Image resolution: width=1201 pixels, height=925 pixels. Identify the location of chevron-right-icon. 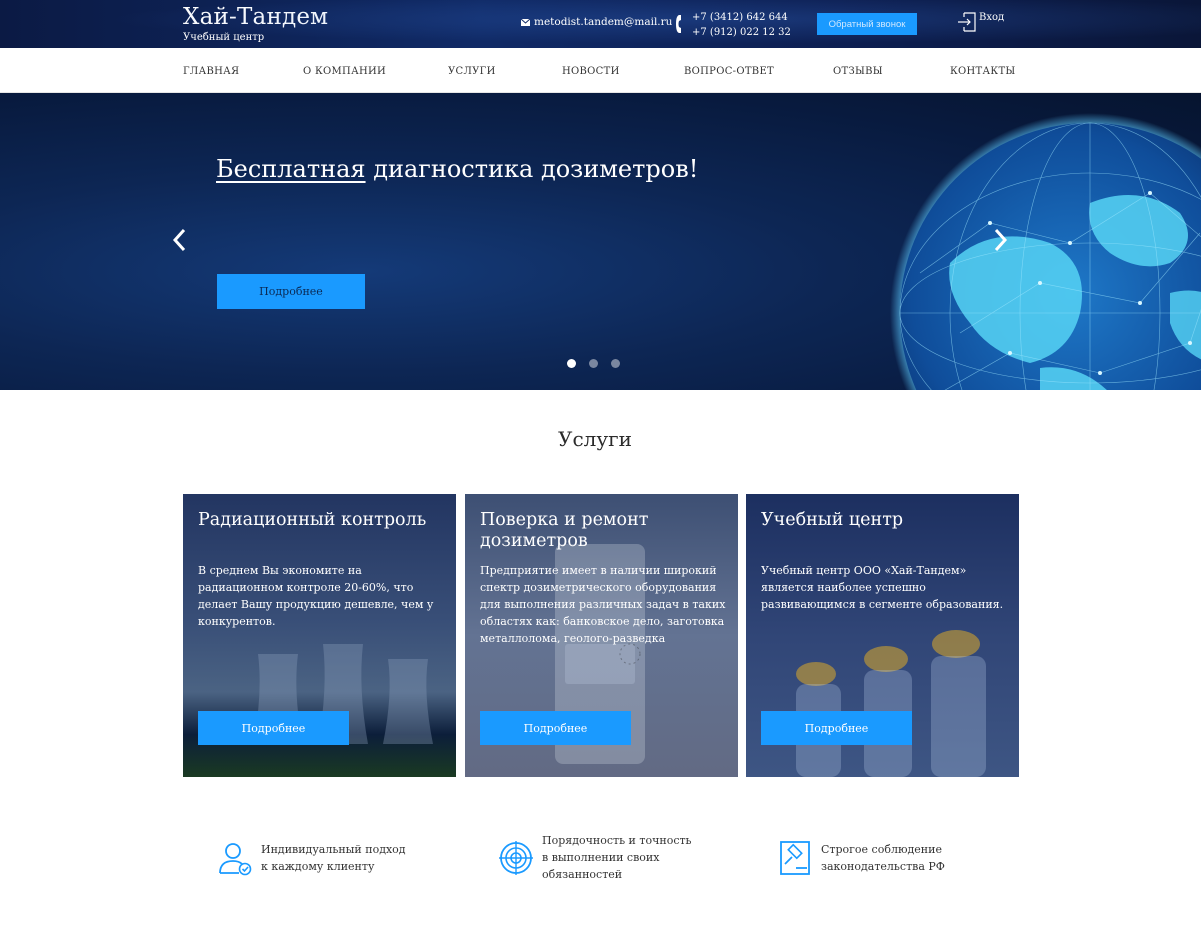
(1001, 240).